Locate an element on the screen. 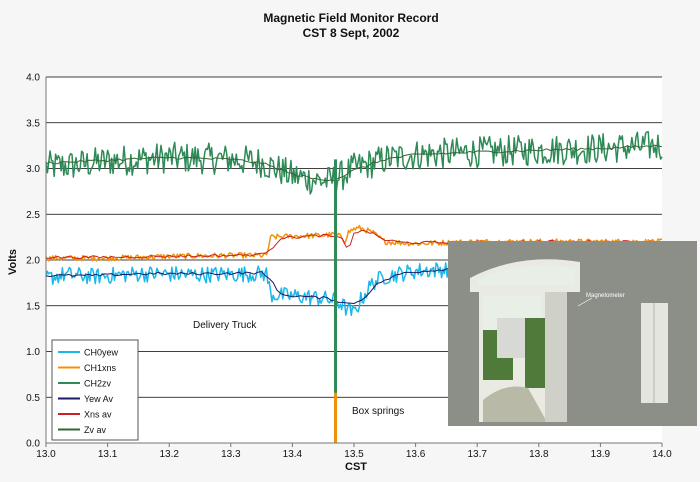 The image size is (700, 482). photo-open-door is located at coordinates (556, 357).